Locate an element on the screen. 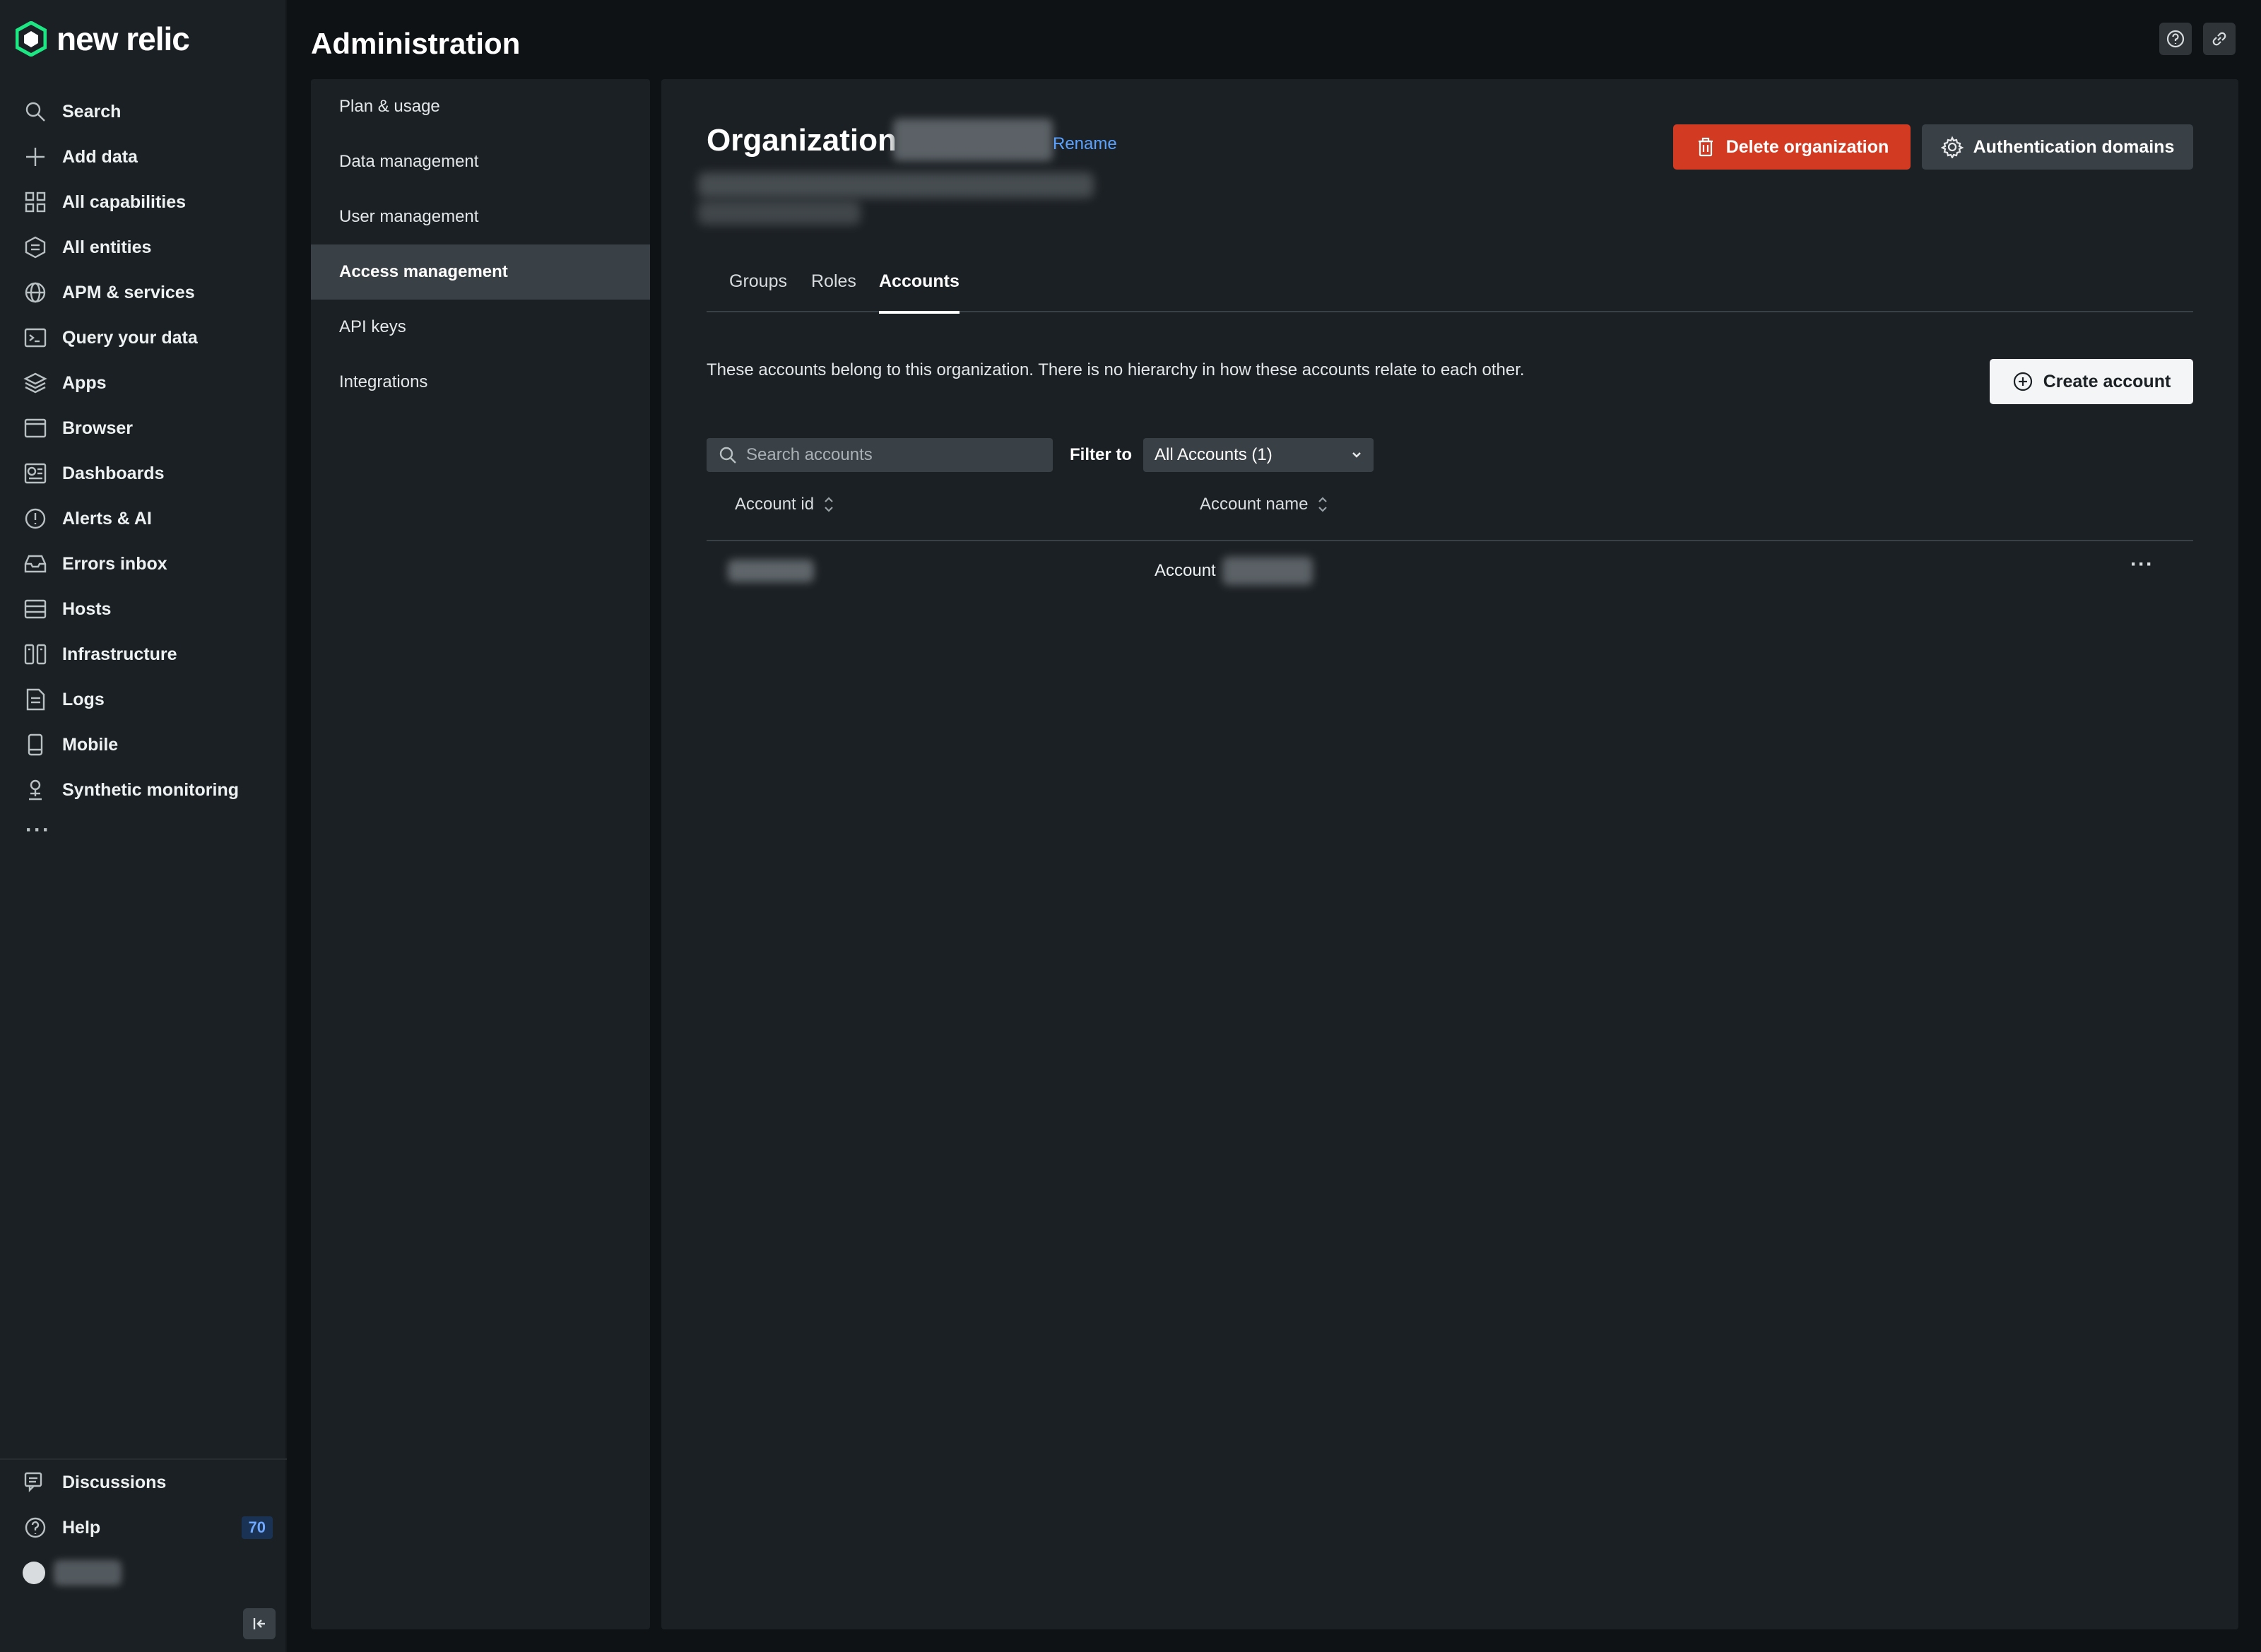 This screenshot has height=1652, width=2261. authentication-domains-button: Authentication domains is located at coordinates (2057, 147).